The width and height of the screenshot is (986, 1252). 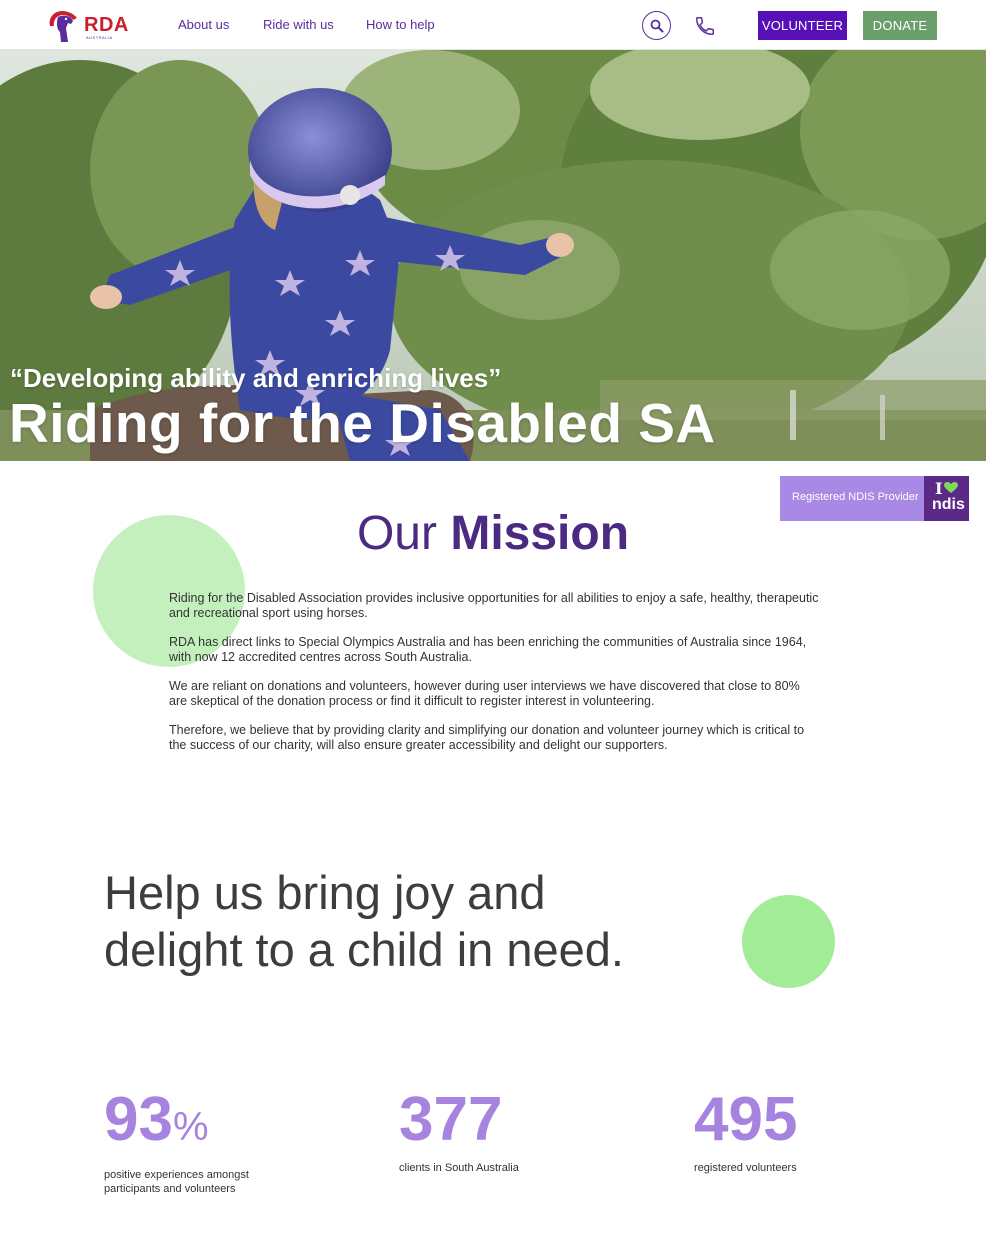 What do you see at coordinates (451, 1119) in the screenshot?
I see `stat-value: 377` at bounding box center [451, 1119].